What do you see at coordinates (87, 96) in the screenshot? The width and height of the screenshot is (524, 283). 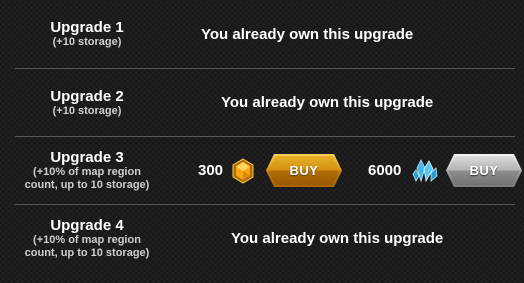 I see `upgrade-title: Upgrade 2` at bounding box center [87, 96].